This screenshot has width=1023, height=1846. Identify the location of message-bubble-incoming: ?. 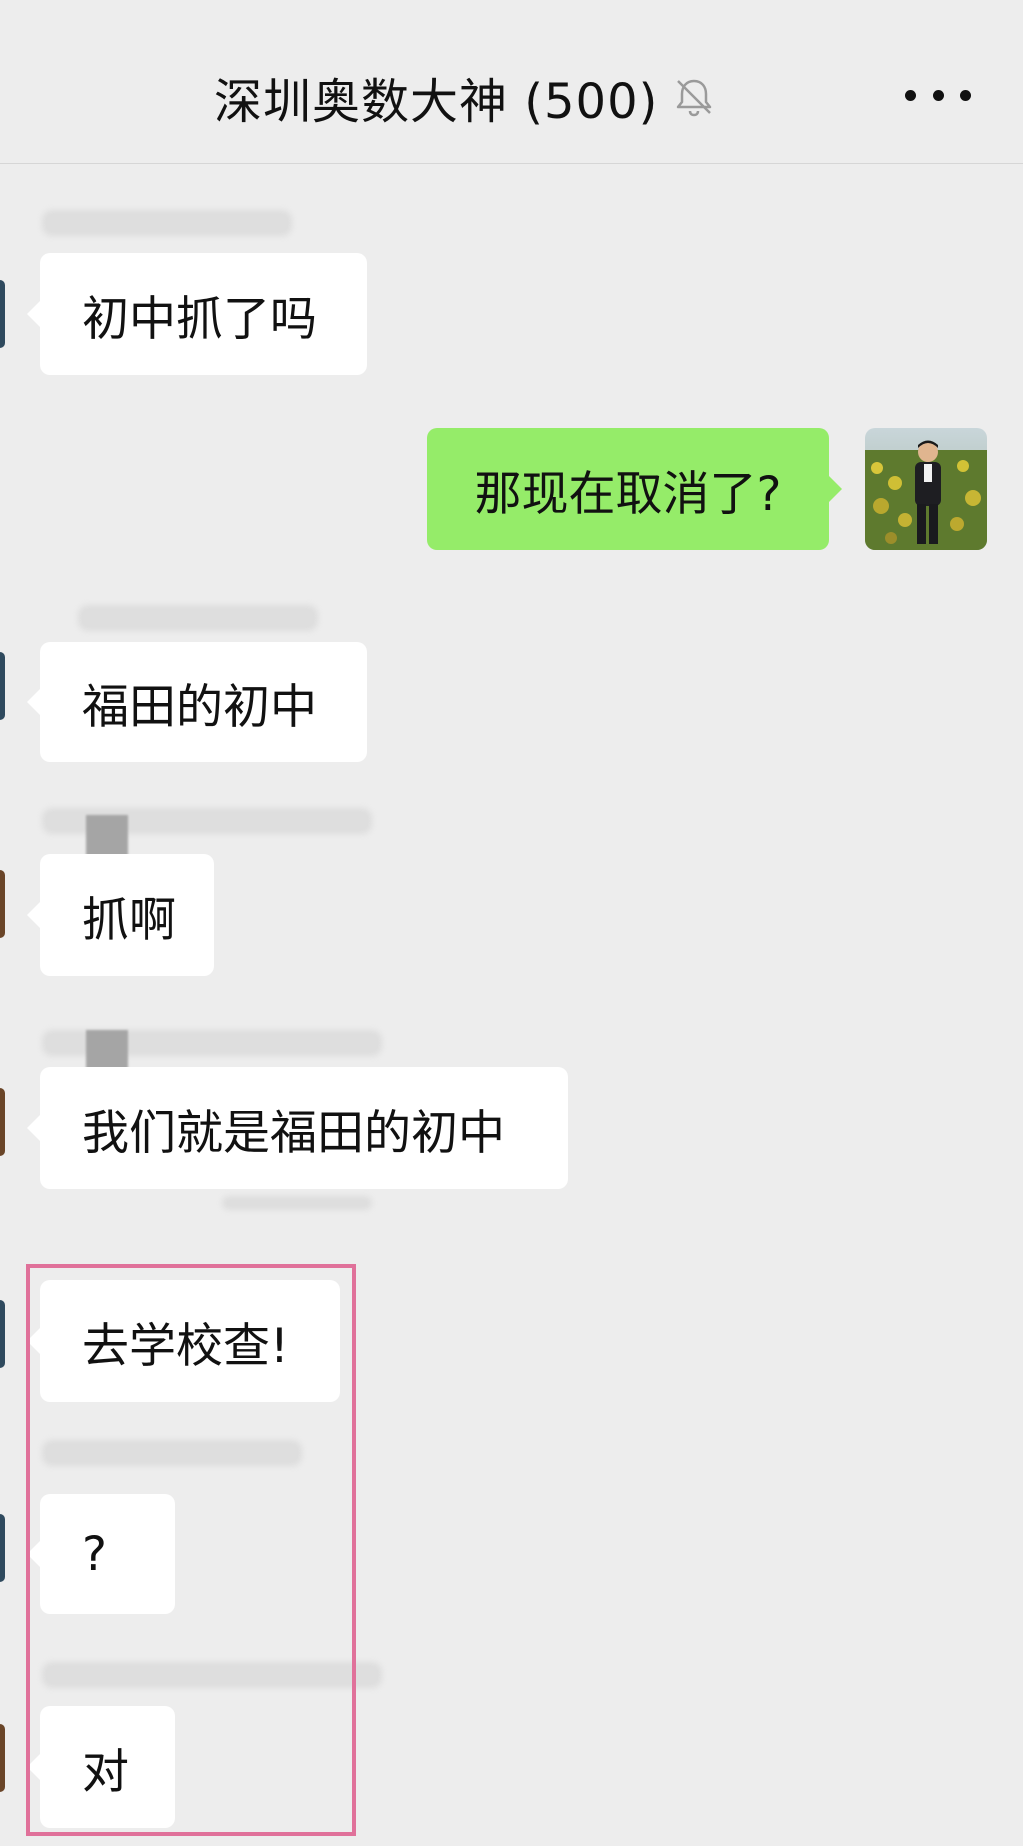
(101, 1554).